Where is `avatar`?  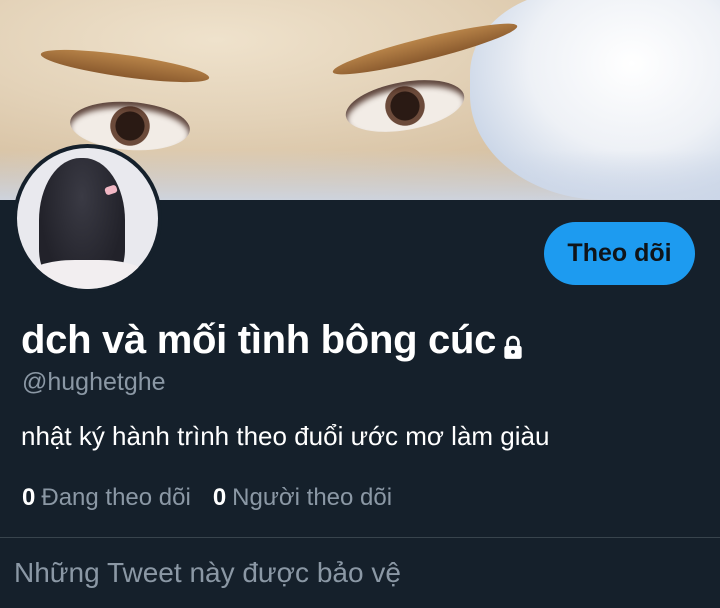
avatar is located at coordinates (87, 218).